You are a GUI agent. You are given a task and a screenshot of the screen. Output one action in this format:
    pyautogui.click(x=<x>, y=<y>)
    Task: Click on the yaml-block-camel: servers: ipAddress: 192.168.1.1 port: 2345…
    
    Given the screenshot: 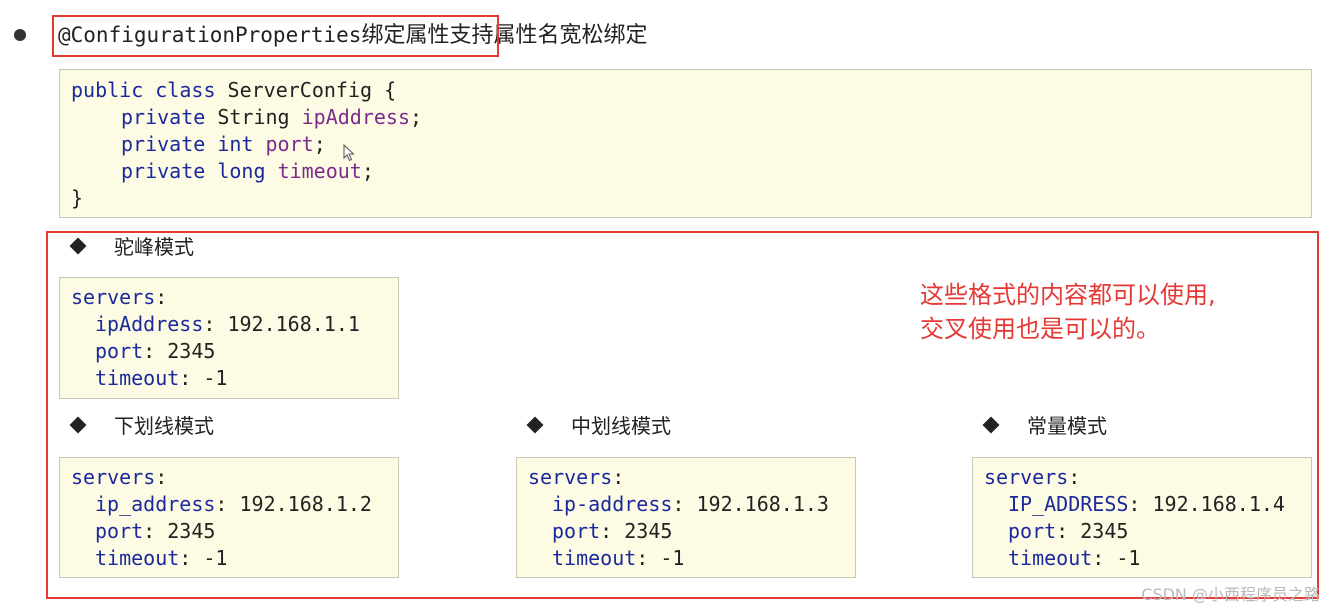 What is the action you would take?
    pyautogui.click(x=229, y=338)
    